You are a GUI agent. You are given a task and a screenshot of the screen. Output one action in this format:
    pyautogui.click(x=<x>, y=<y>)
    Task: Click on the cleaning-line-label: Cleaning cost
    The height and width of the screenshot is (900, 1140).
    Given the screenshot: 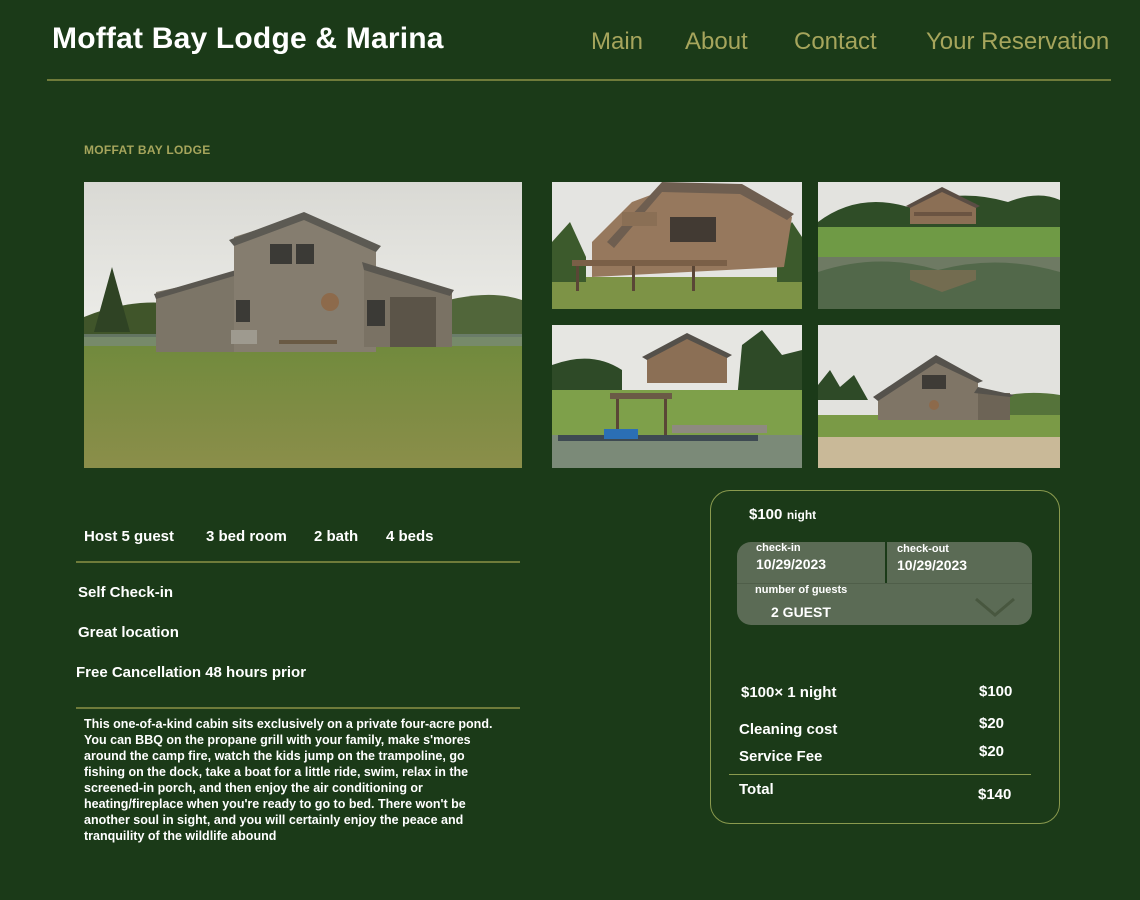 What is the action you would take?
    pyautogui.click(x=788, y=729)
    